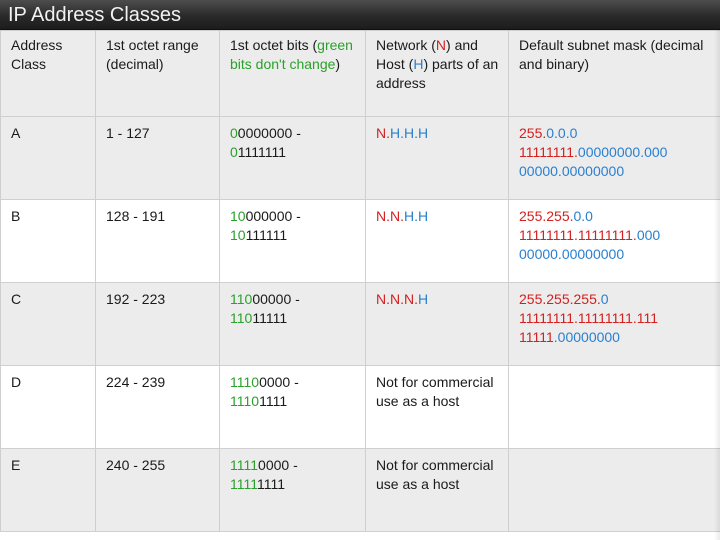  Describe the element at coordinates (269, 133) in the screenshot. I see `bits-var: 0000000 -` at that location.